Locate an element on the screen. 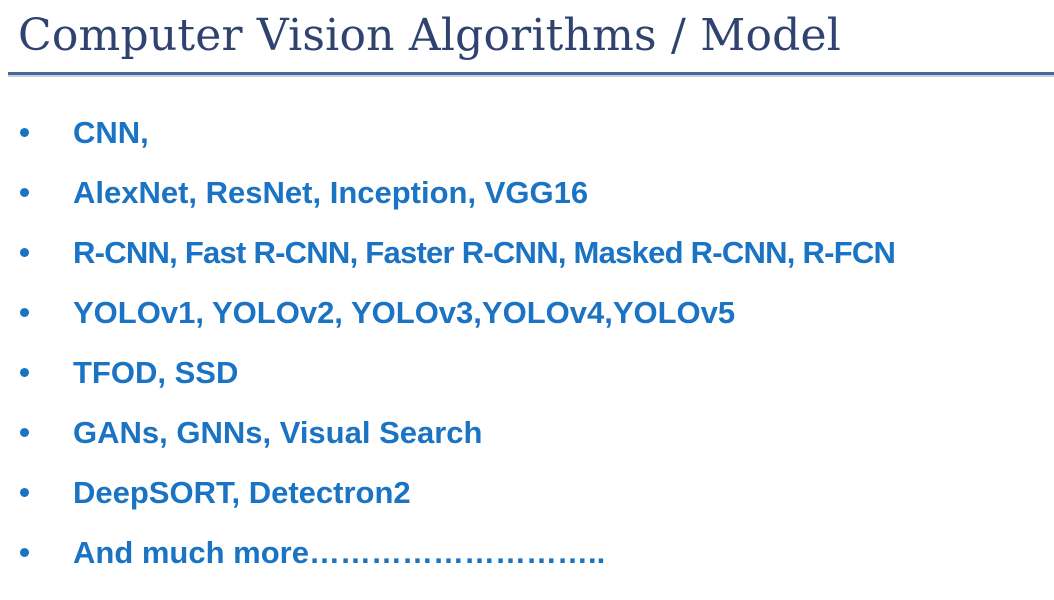 The height and width of the screenshot is (600, 1054). bullet-text: GANs, GNNs, Visual Search is located at coordinates (278, 432).